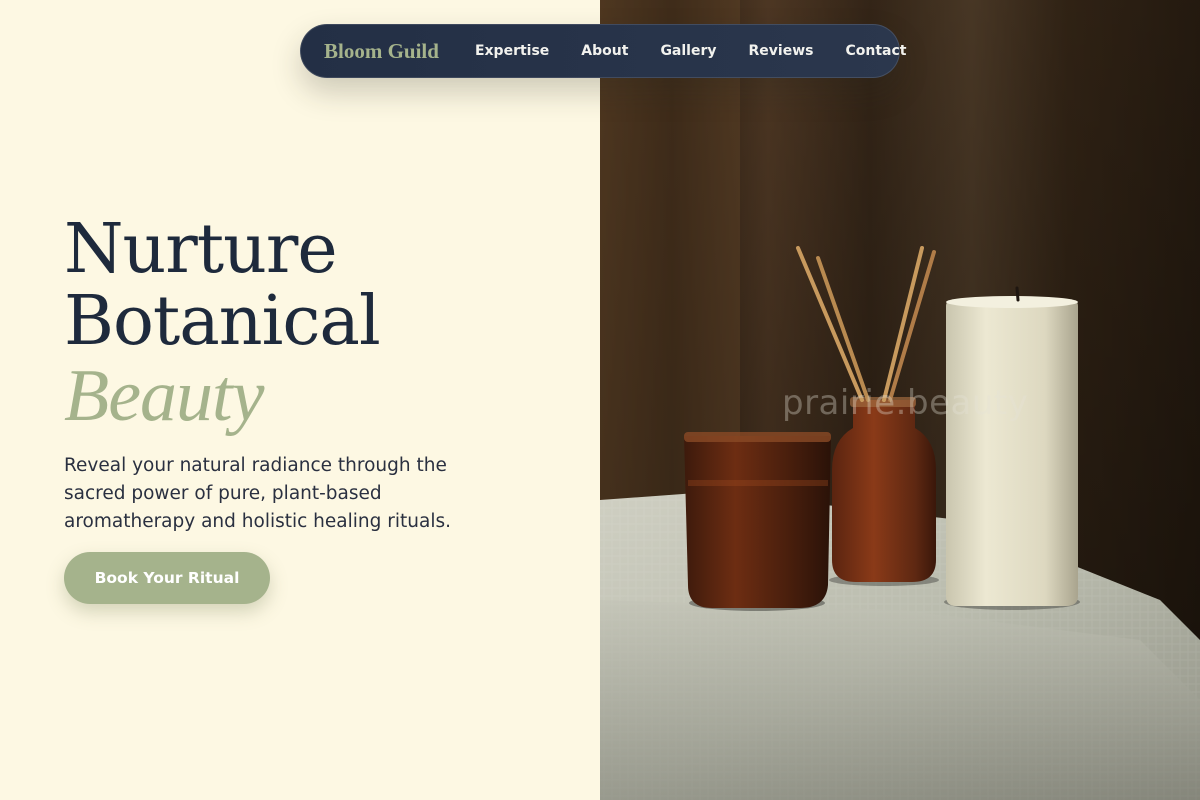 This screenshot has height=800, width=1200. Describe the element at coordinates (201, 249) in the screenshot. I see `hero-title-line1: Nurture` at that location.